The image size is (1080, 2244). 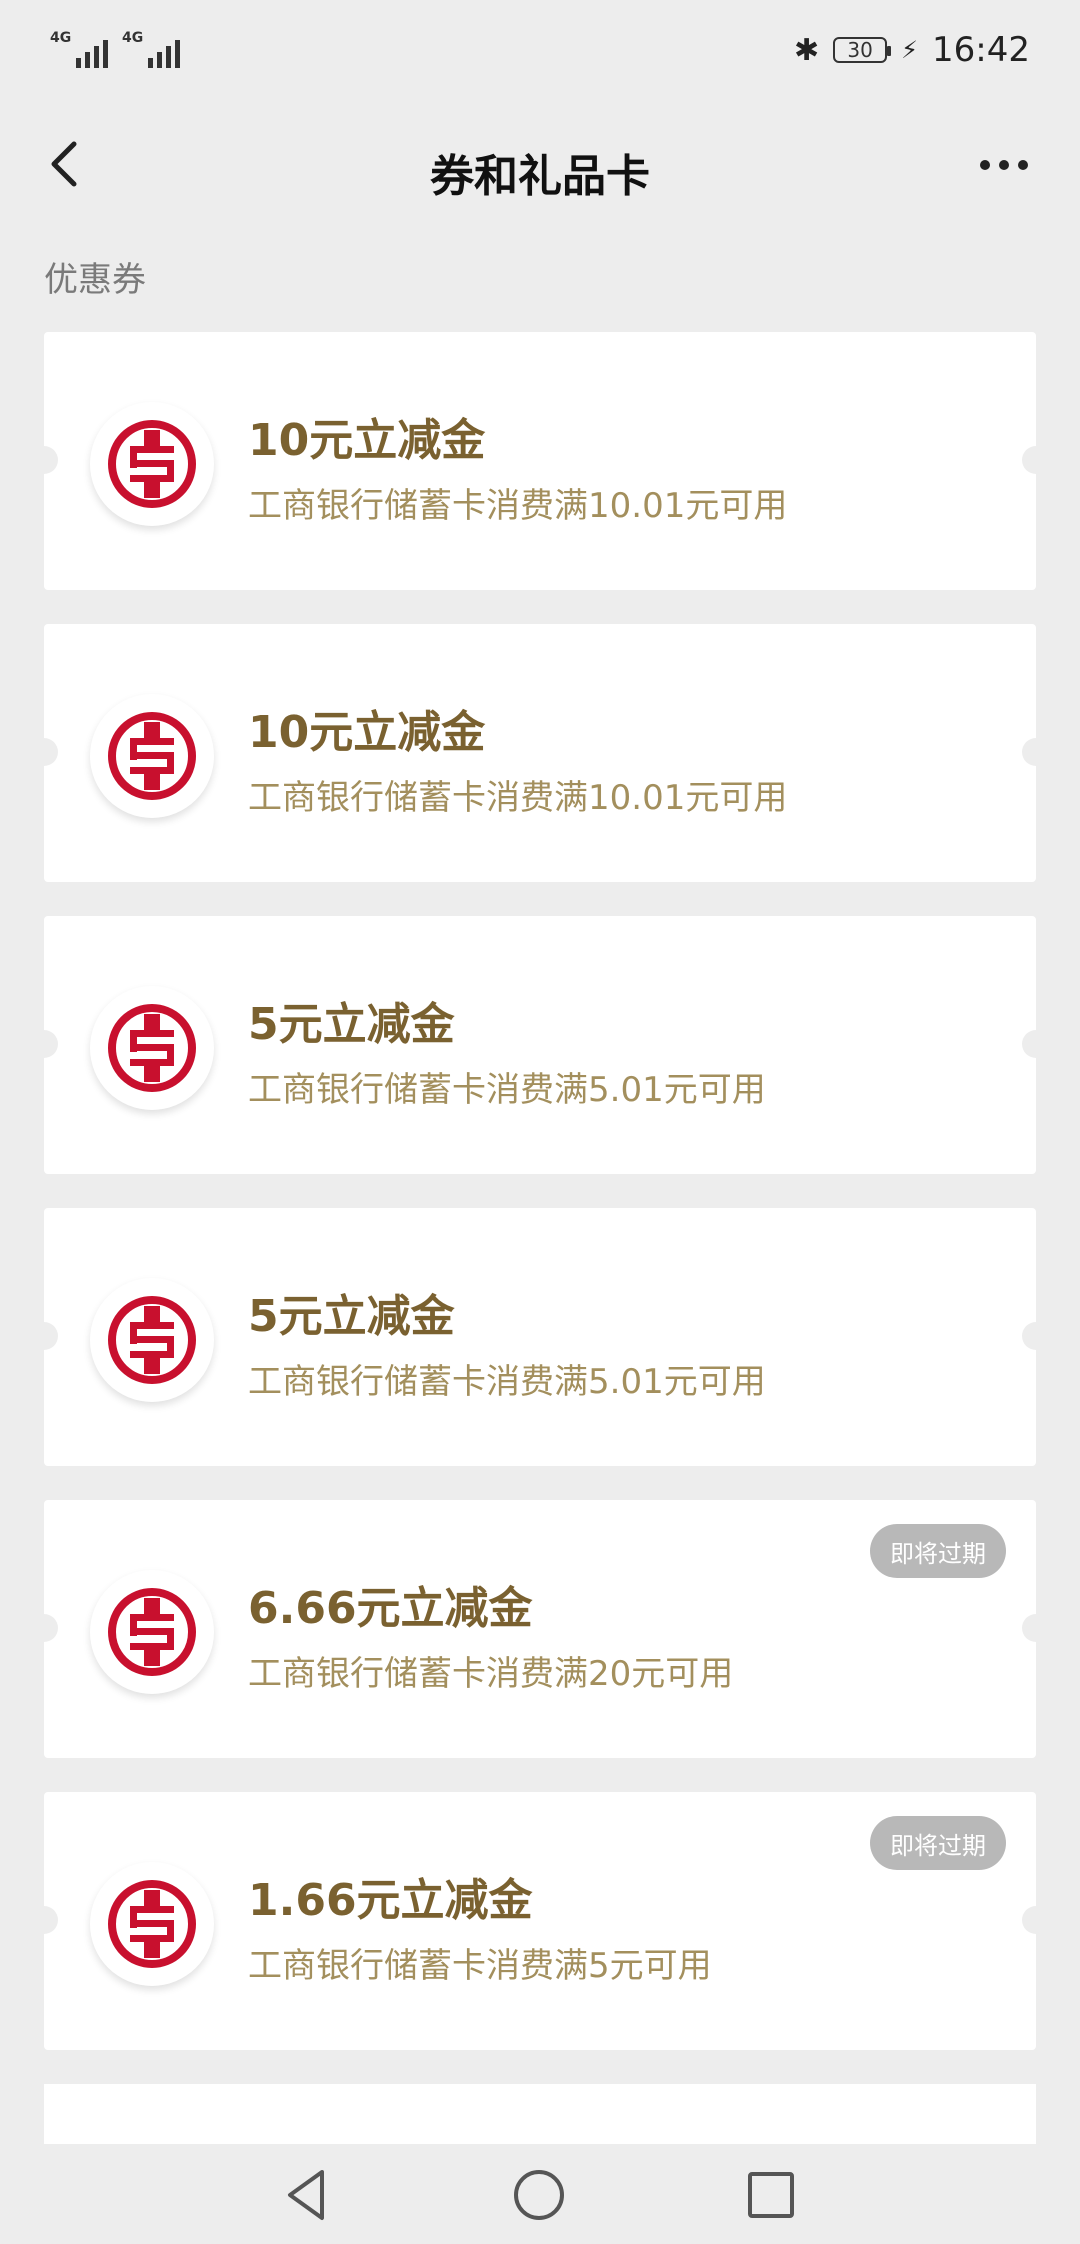 What do you see at coordinates (491, 1674) in the screenshot?
I see `coupon-description: 工商银行储蓄卡消费满20元可用` at bounding box center [491, 1674].